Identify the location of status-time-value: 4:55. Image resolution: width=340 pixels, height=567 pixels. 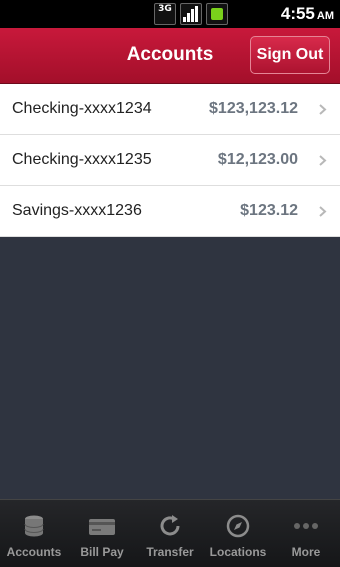
(297, 13).